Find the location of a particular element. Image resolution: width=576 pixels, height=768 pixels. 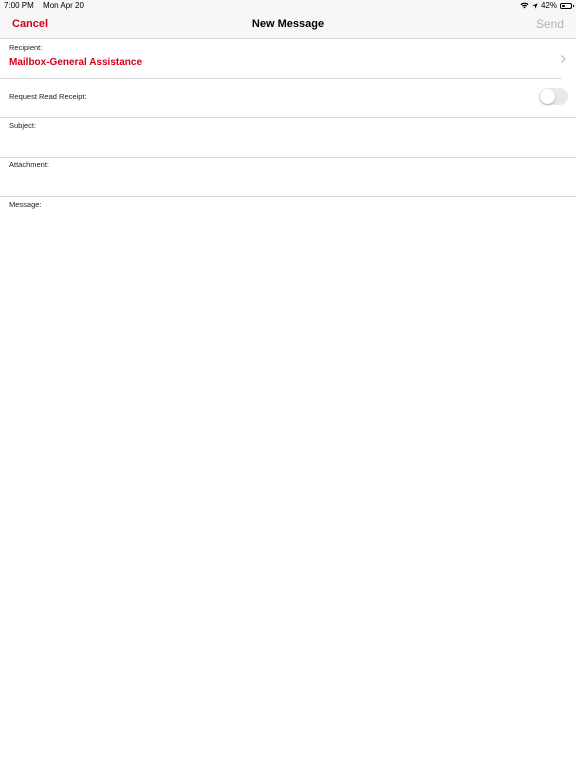

subject-input is located at coordinates (288, 143).